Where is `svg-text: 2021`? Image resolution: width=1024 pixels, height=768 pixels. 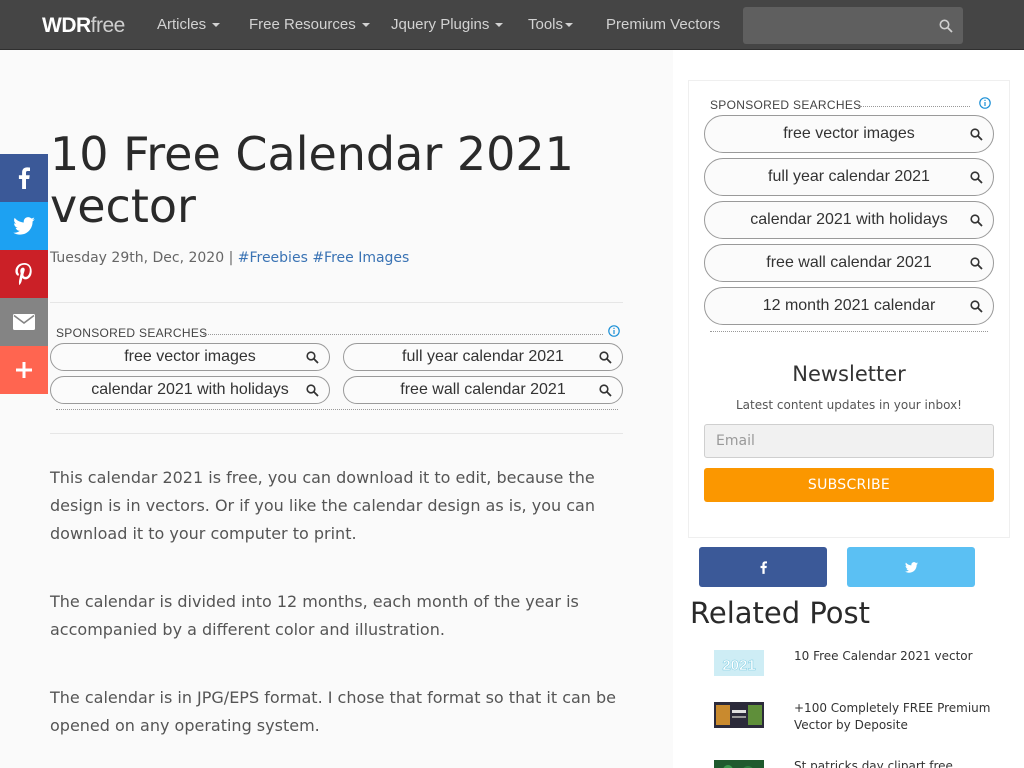 svg-text: 2021 is located at coordinates (738, 665).